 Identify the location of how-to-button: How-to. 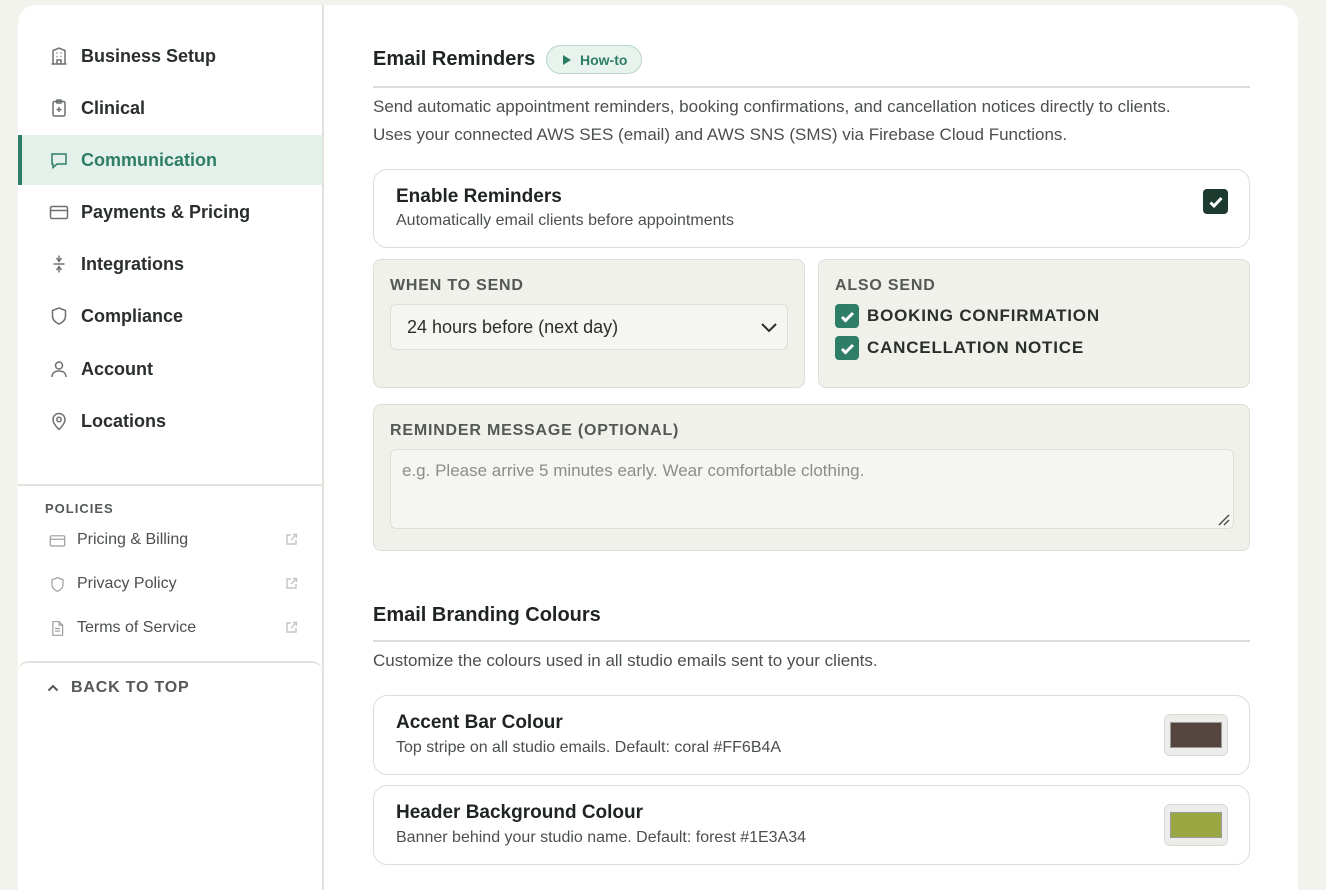
(594, 59).